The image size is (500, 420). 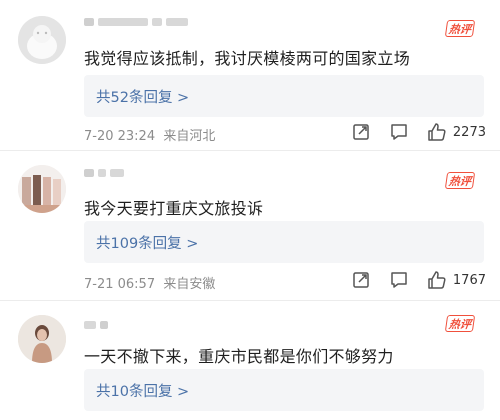 I want to click on comment-actions: 2273, so click(x=418, y=132).